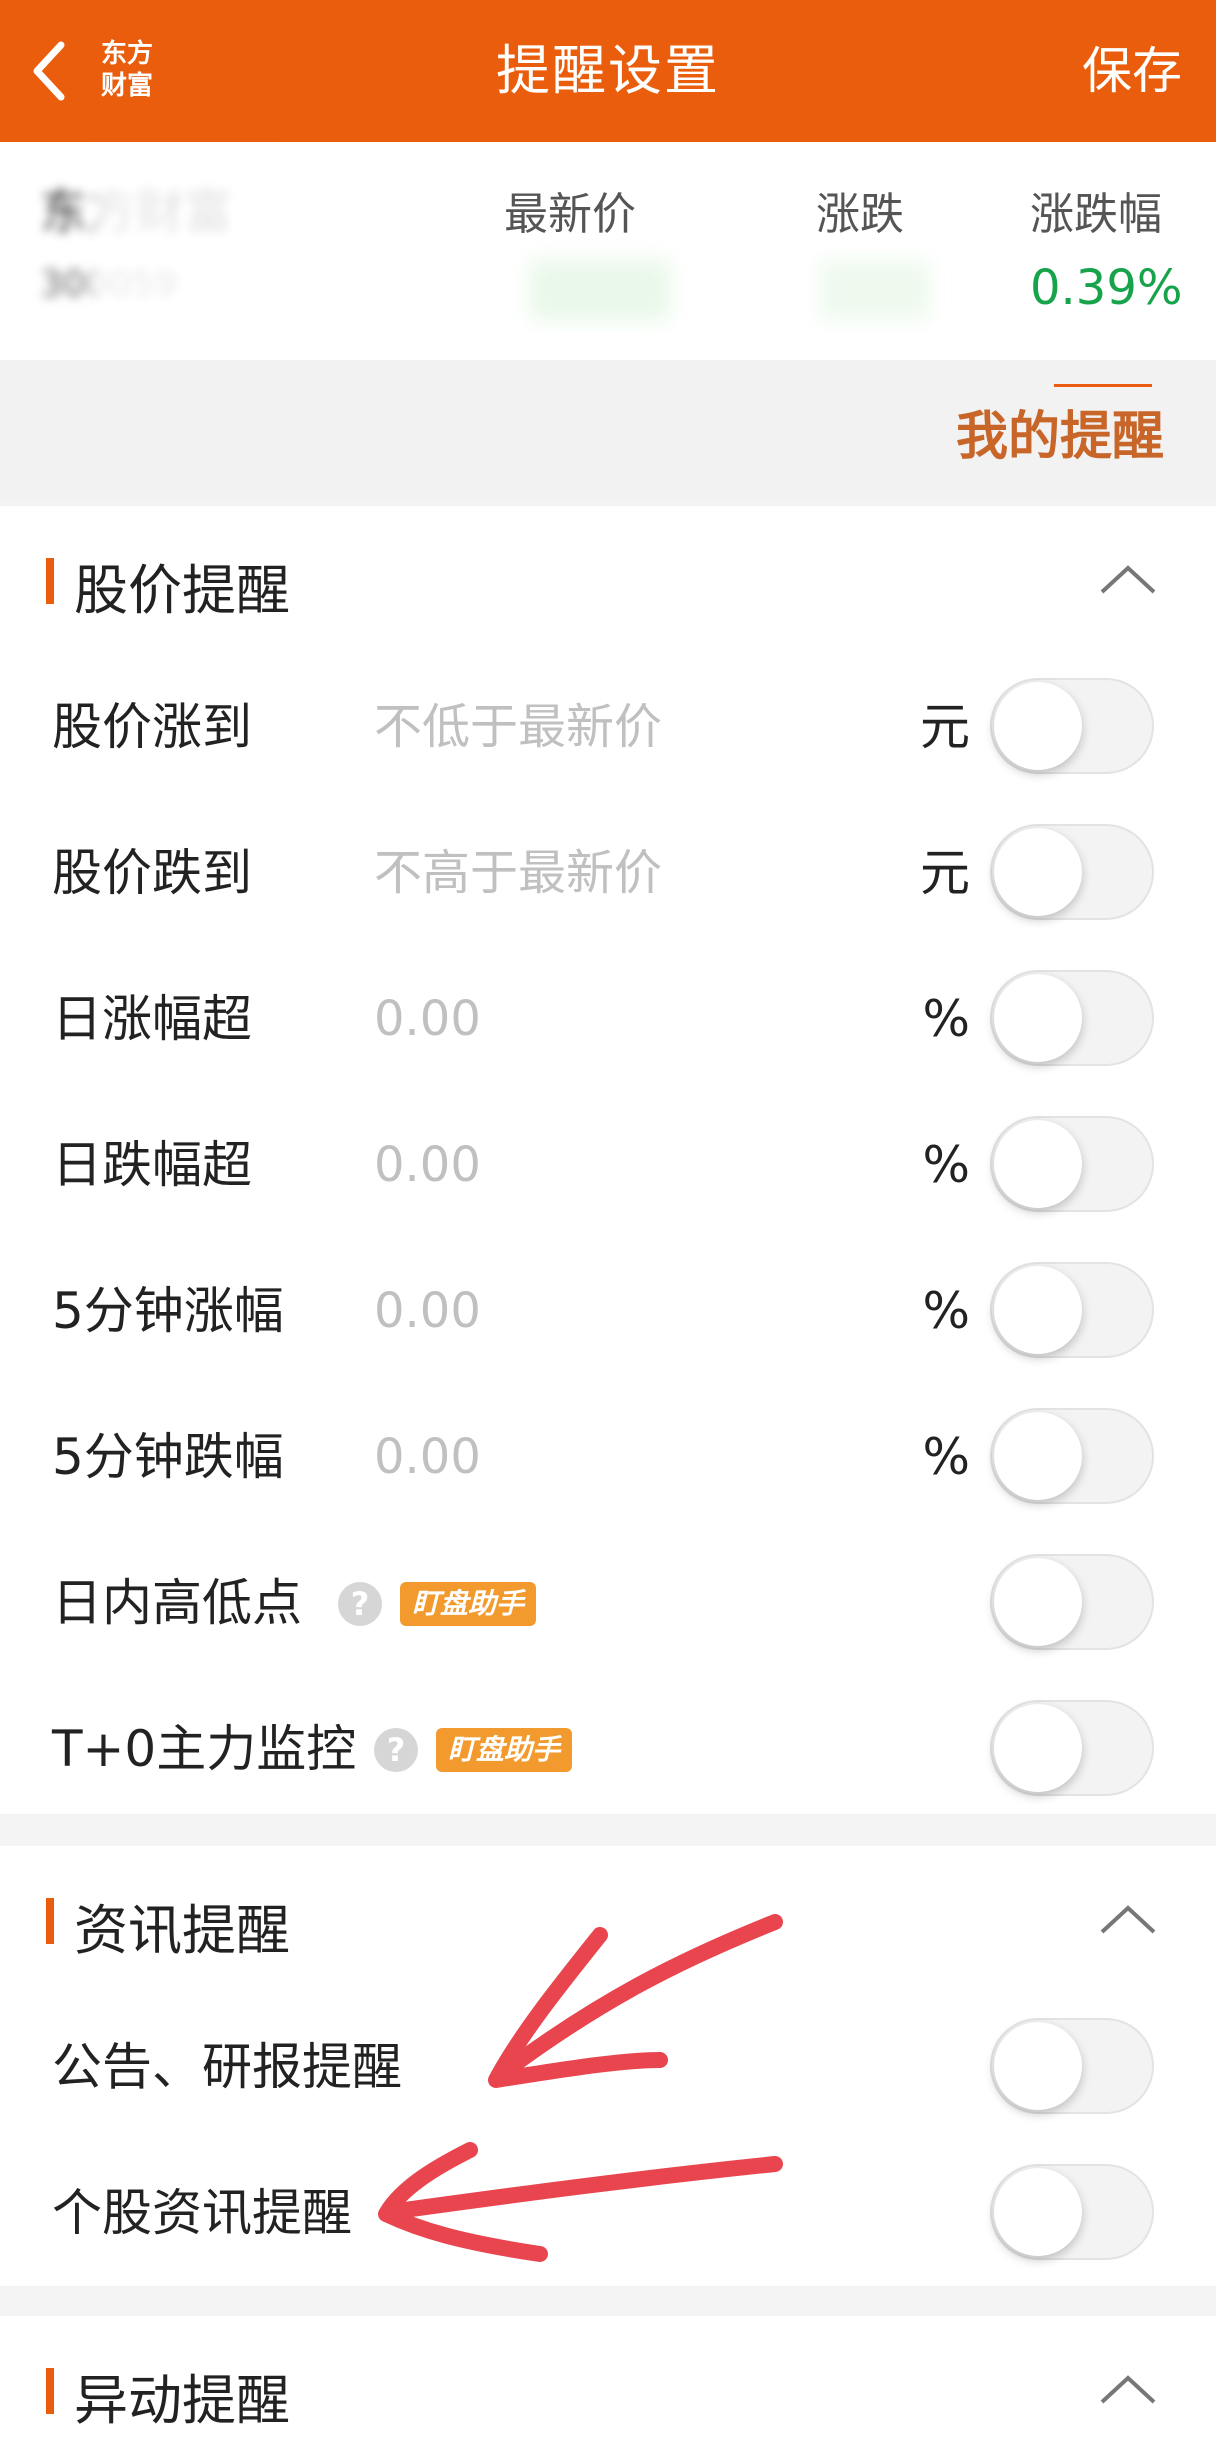 Image resolution: width=1216 pixels, height=2446 pixels. I want to click on row-label: 股价涨到, so click(152, 727).